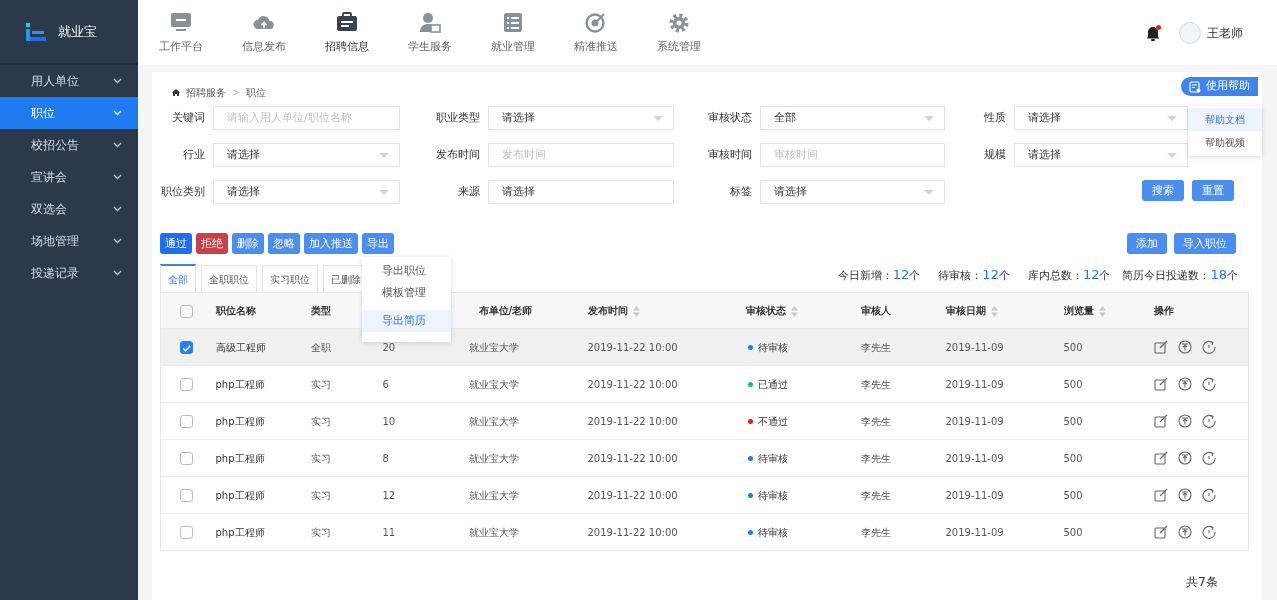 The height and width of the screenshot is (600, 1277). I want to click on sidebar-item: 双选会, so click(69, 209).